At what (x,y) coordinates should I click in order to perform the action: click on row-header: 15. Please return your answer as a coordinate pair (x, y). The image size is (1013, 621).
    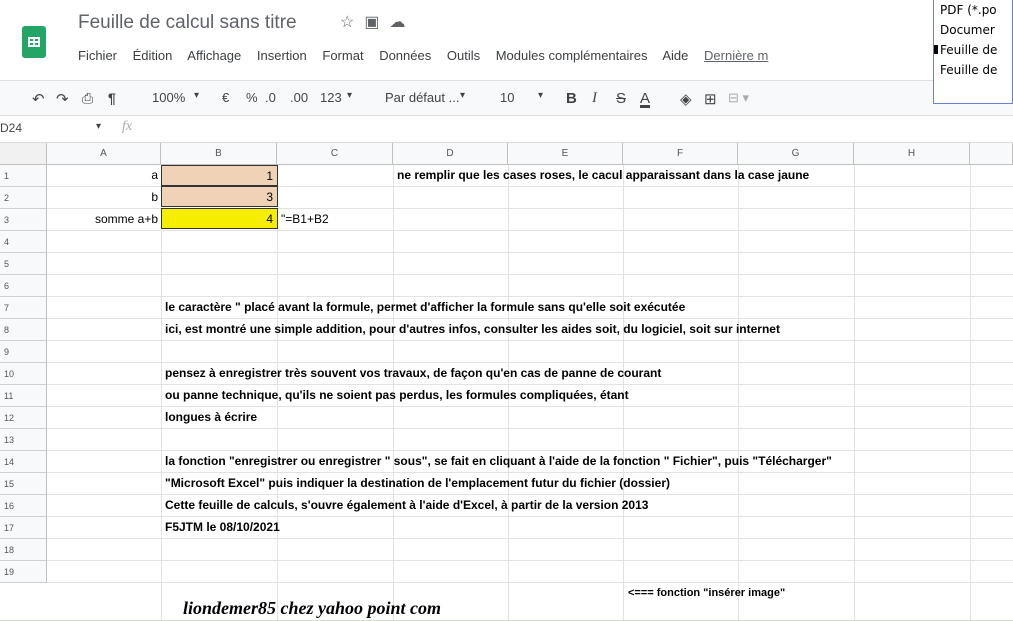
    Looking at the image, I should click on (23, 484).